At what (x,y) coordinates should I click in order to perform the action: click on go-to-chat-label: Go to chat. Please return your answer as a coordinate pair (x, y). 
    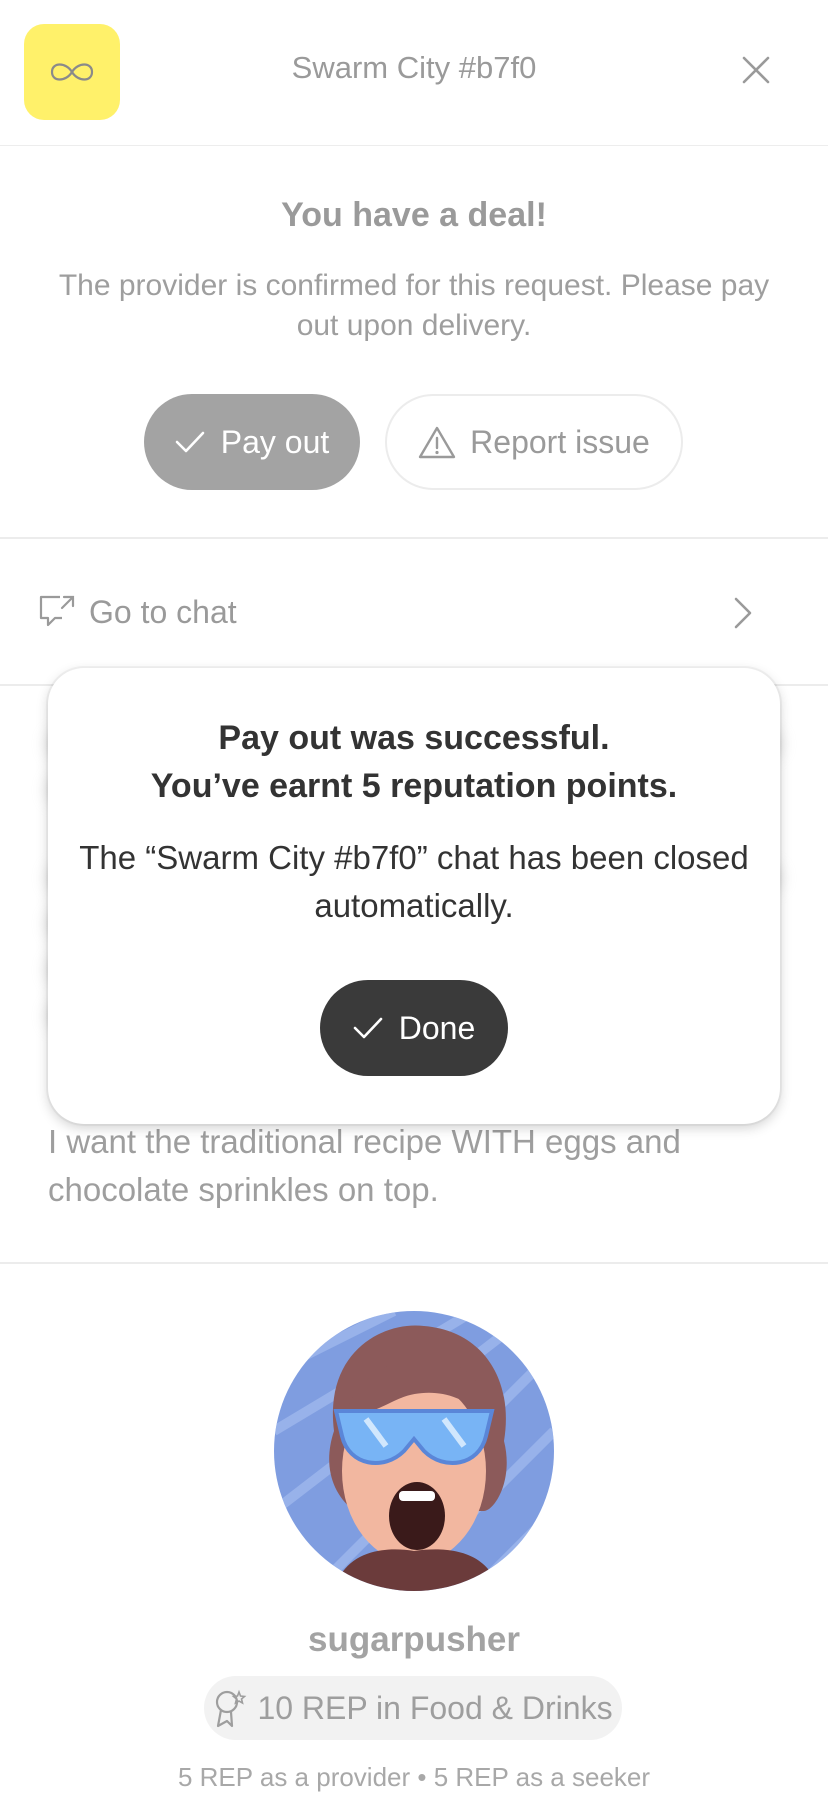
    Looking at the image, I should click on (163, 612).